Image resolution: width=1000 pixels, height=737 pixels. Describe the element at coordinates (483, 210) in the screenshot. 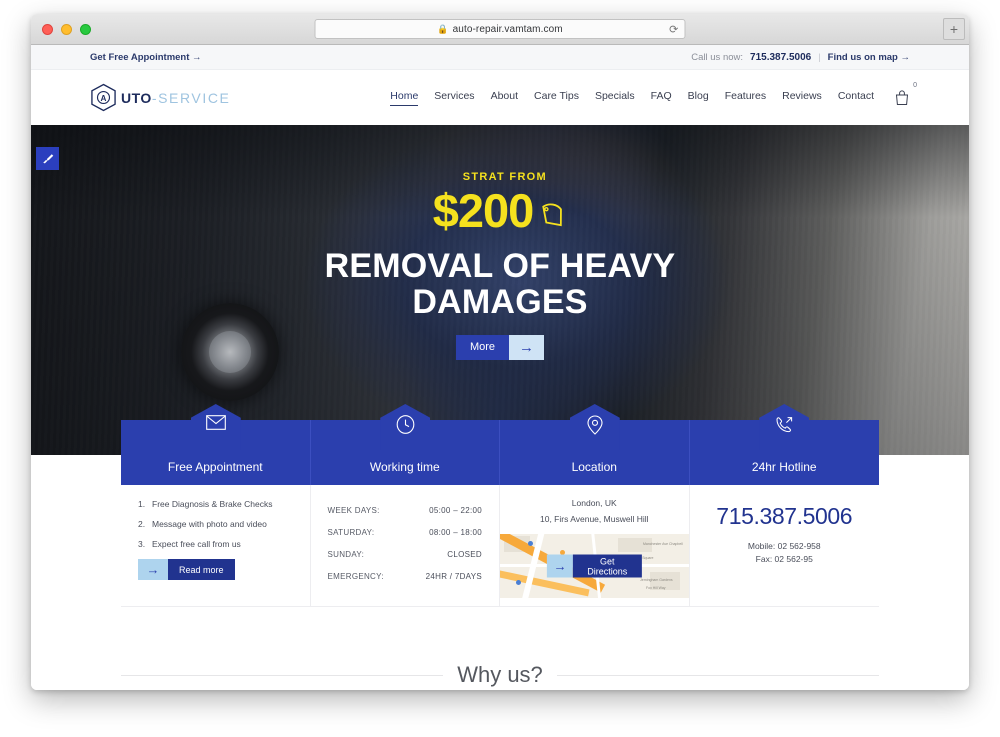

I see `hero-price: $200` at that location.